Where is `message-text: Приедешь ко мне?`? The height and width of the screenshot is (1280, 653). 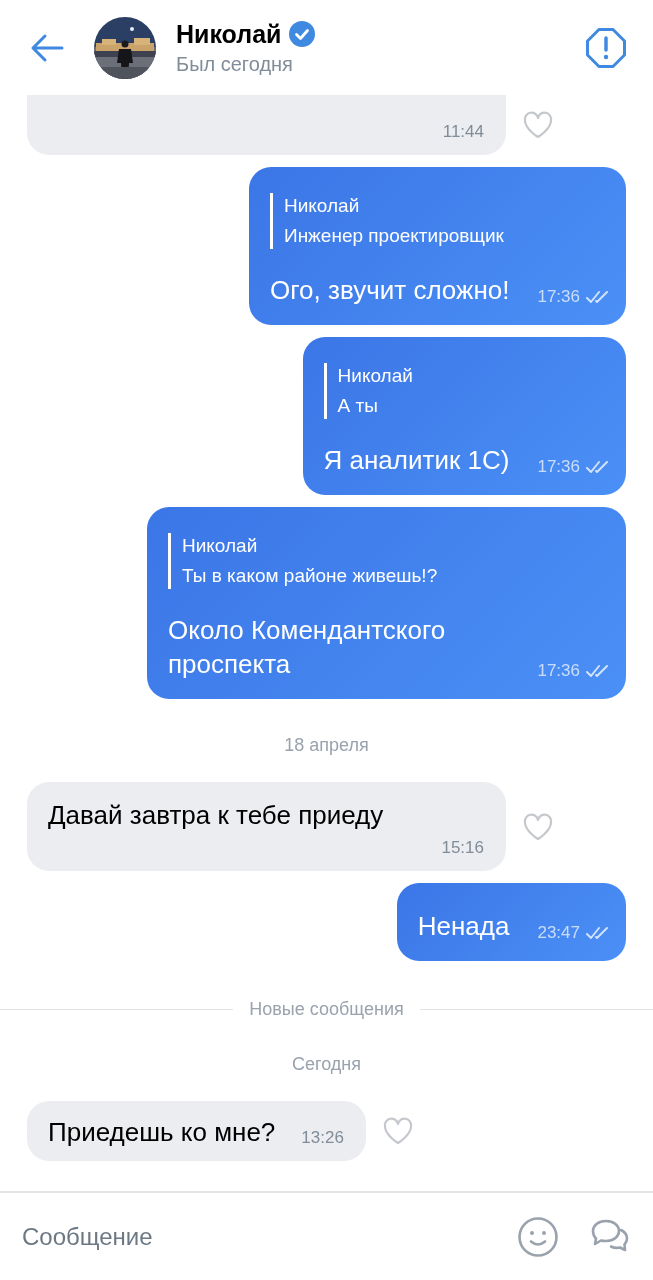 message-text: Приедешь ко мне? is located at coordinates (162, 1132).